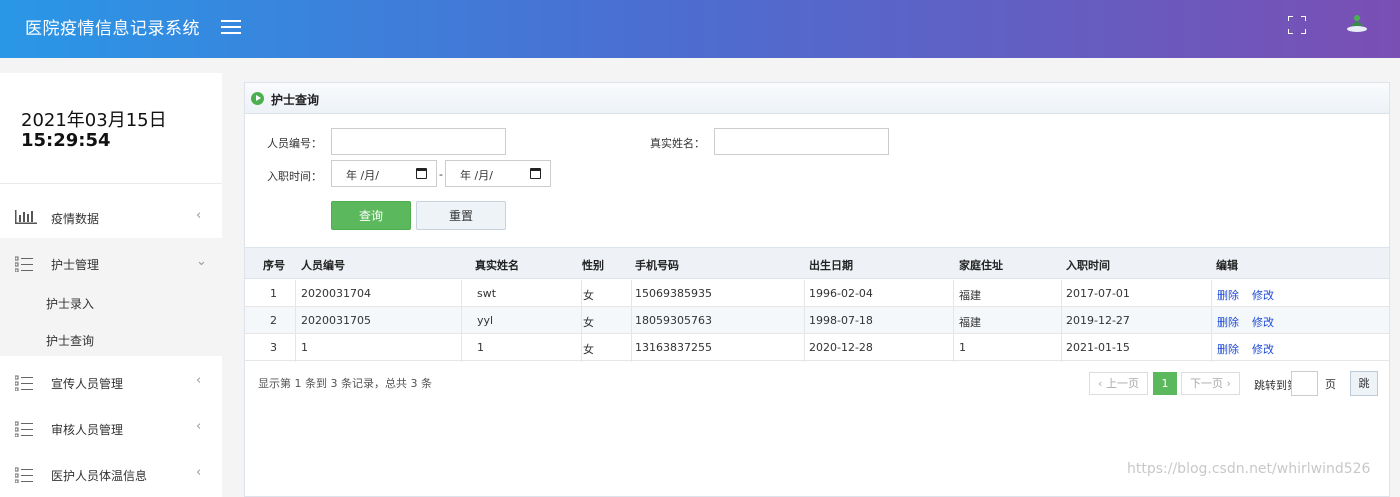 The width and height of the screenshot is (1400, 497). Describe the element at coordinates (593, 265) in the screenshot. I see `column-header: 性别` at that location.